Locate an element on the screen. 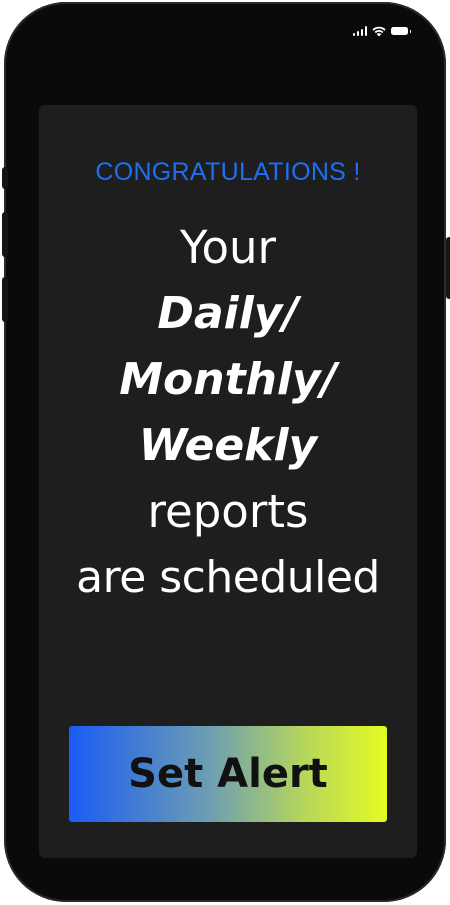 This screenshot has height=905, width=450. set-alert-label: Set Alert is located at coordinates (228, 774).